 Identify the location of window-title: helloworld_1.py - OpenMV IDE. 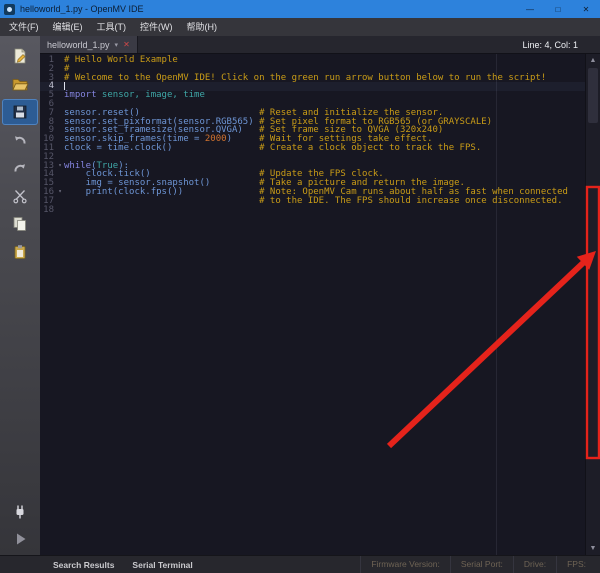
(82, 9).